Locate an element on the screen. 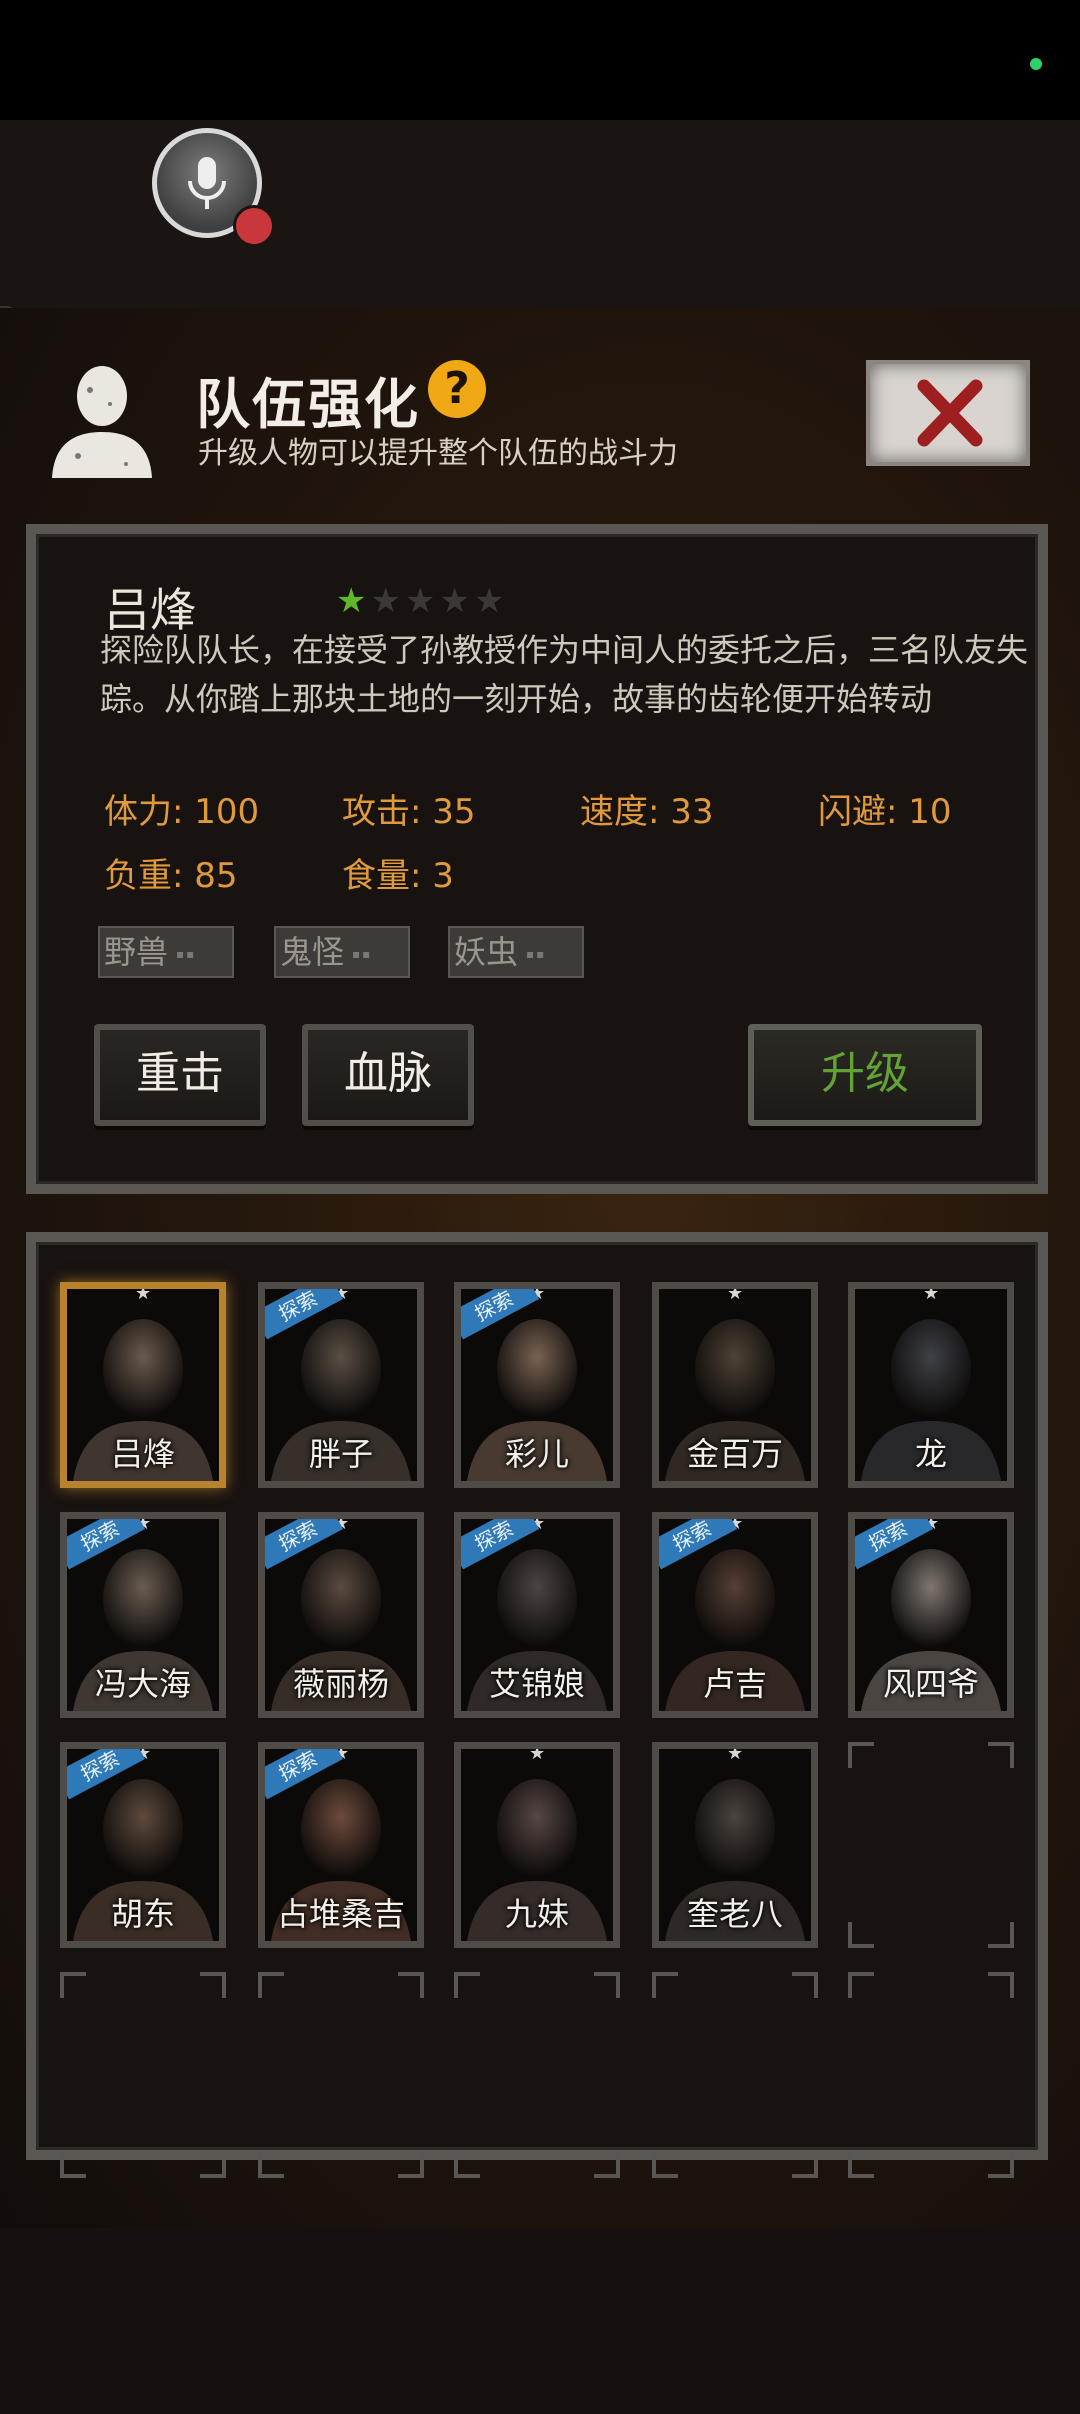 The image size is (1080, 2414). roster-card: ★ 探索 冯大海 is located at coordinates (143, 1615).